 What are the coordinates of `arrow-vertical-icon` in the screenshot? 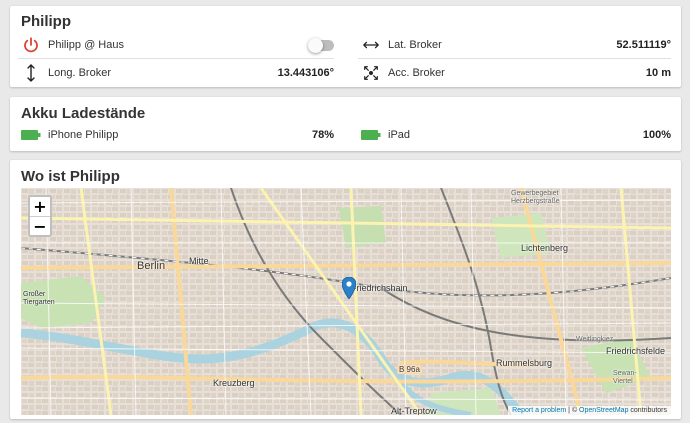 It's located at (31, 73).